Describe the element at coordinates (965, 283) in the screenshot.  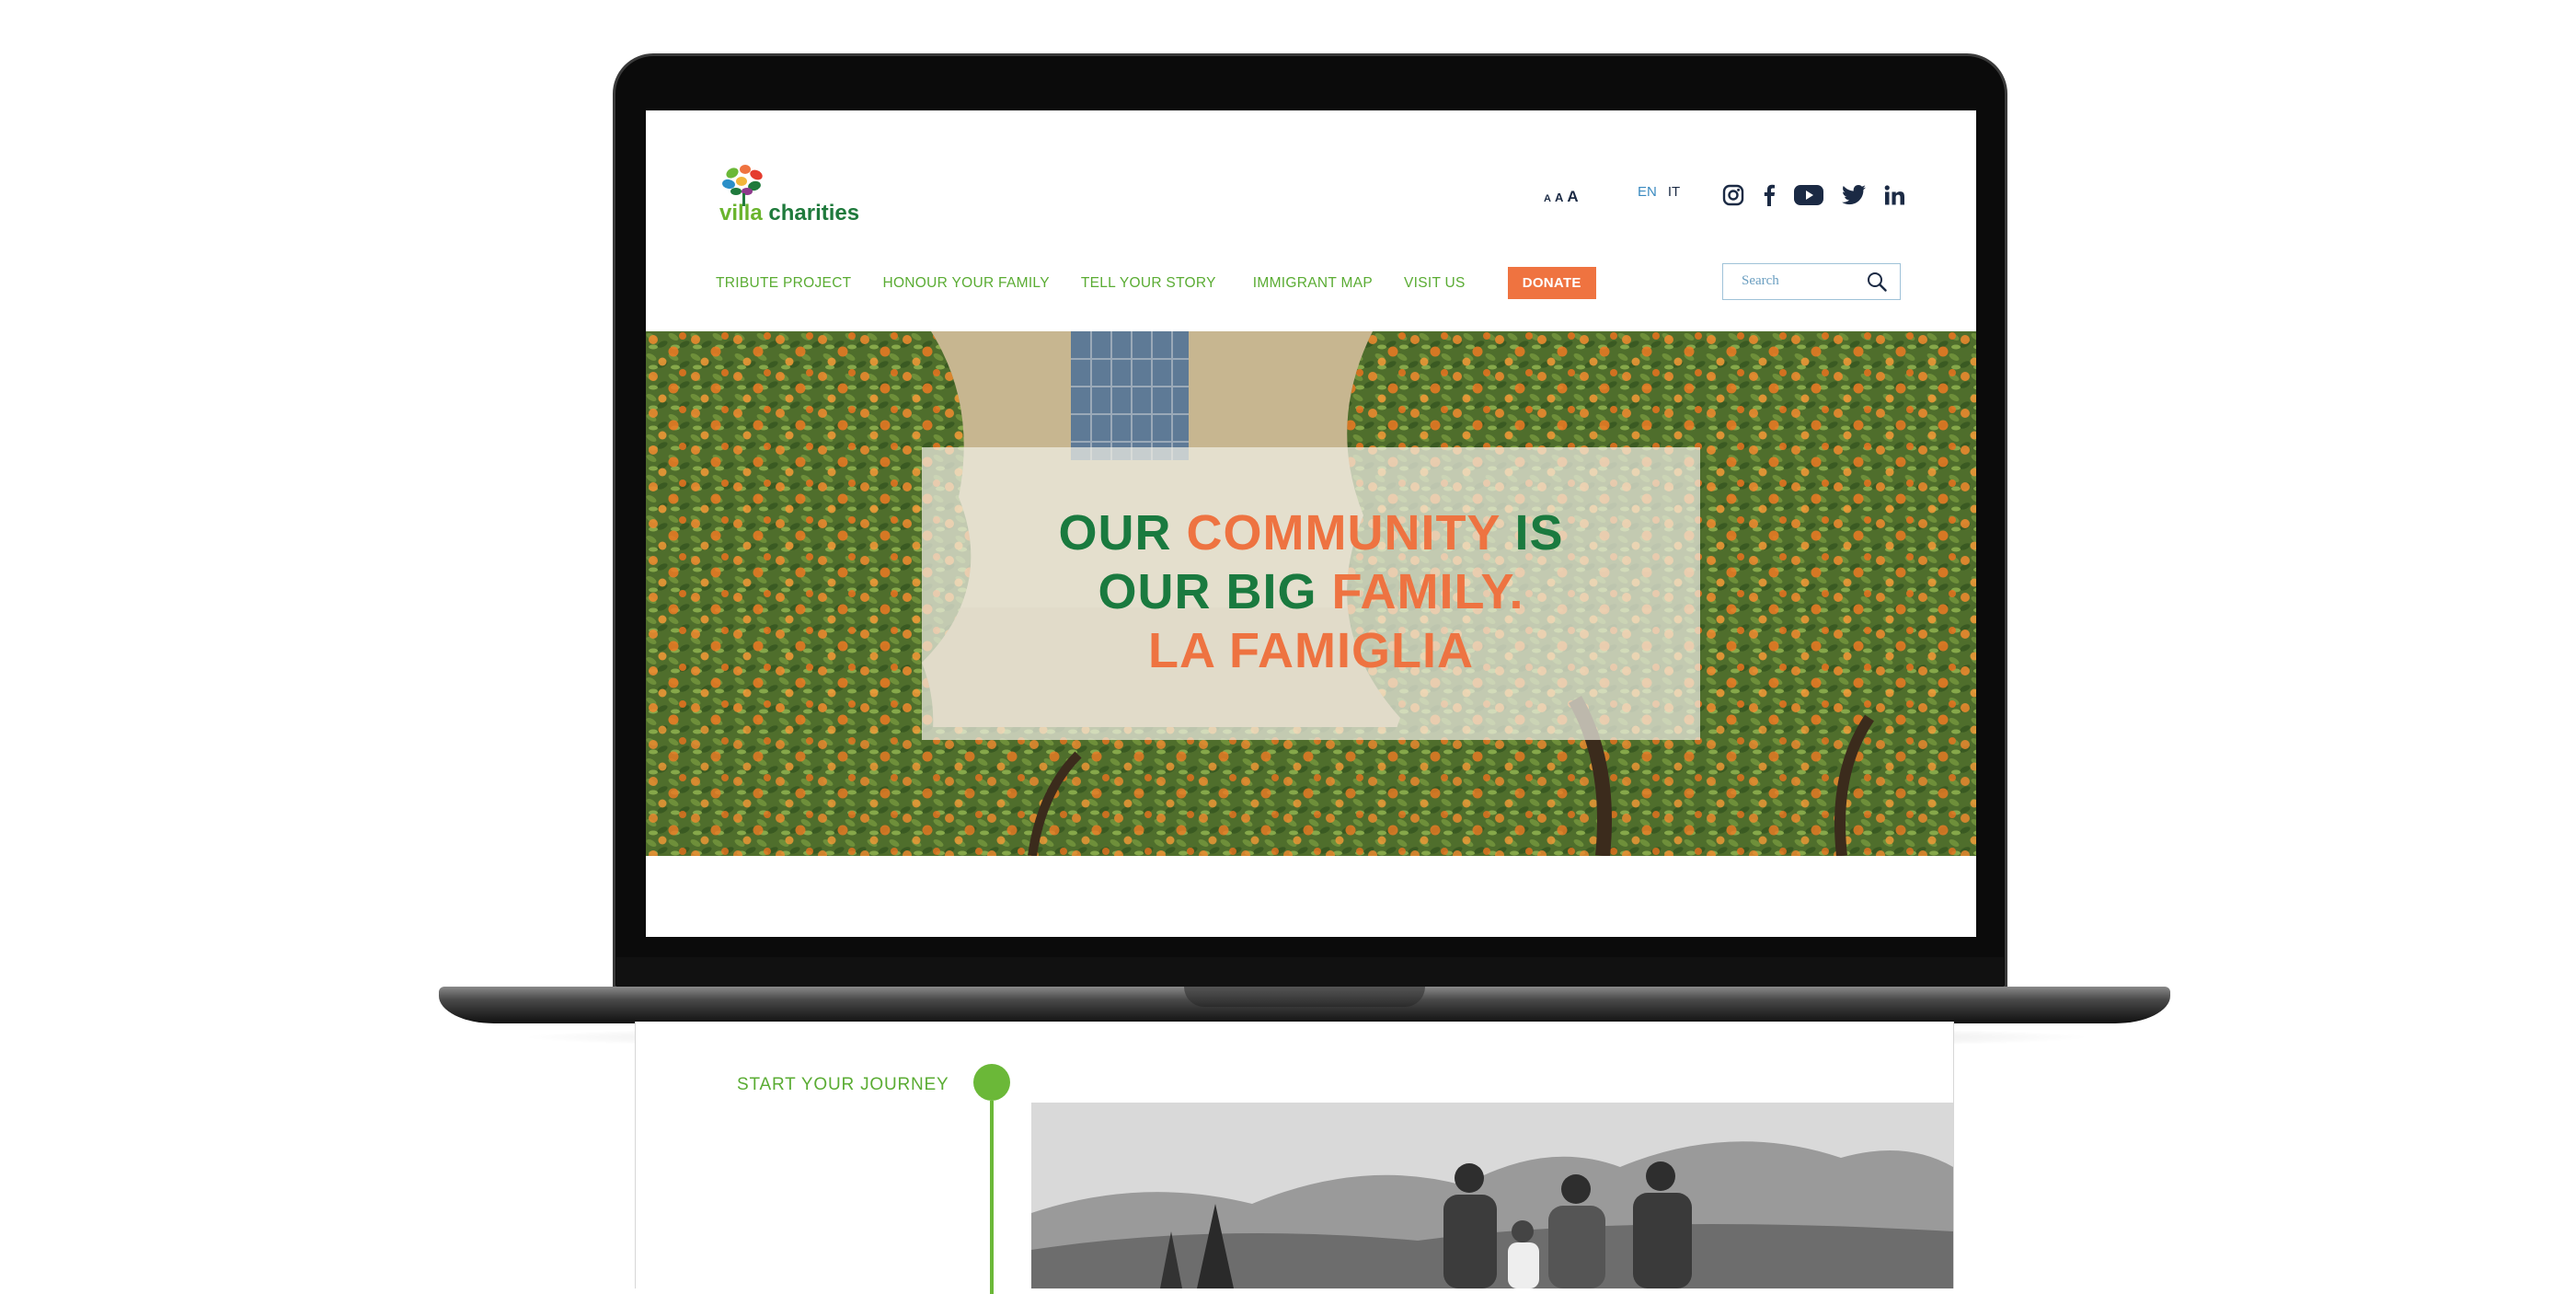
I see `nav-item-honour-your-family: HONOUR YOUR FAMILY` at that location.